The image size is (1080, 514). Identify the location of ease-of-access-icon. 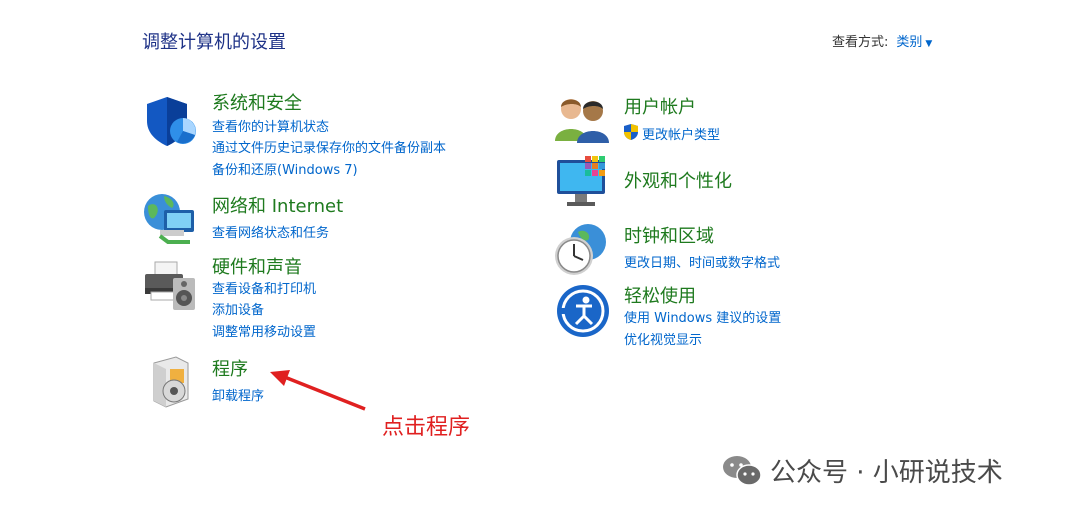
(583, 311).